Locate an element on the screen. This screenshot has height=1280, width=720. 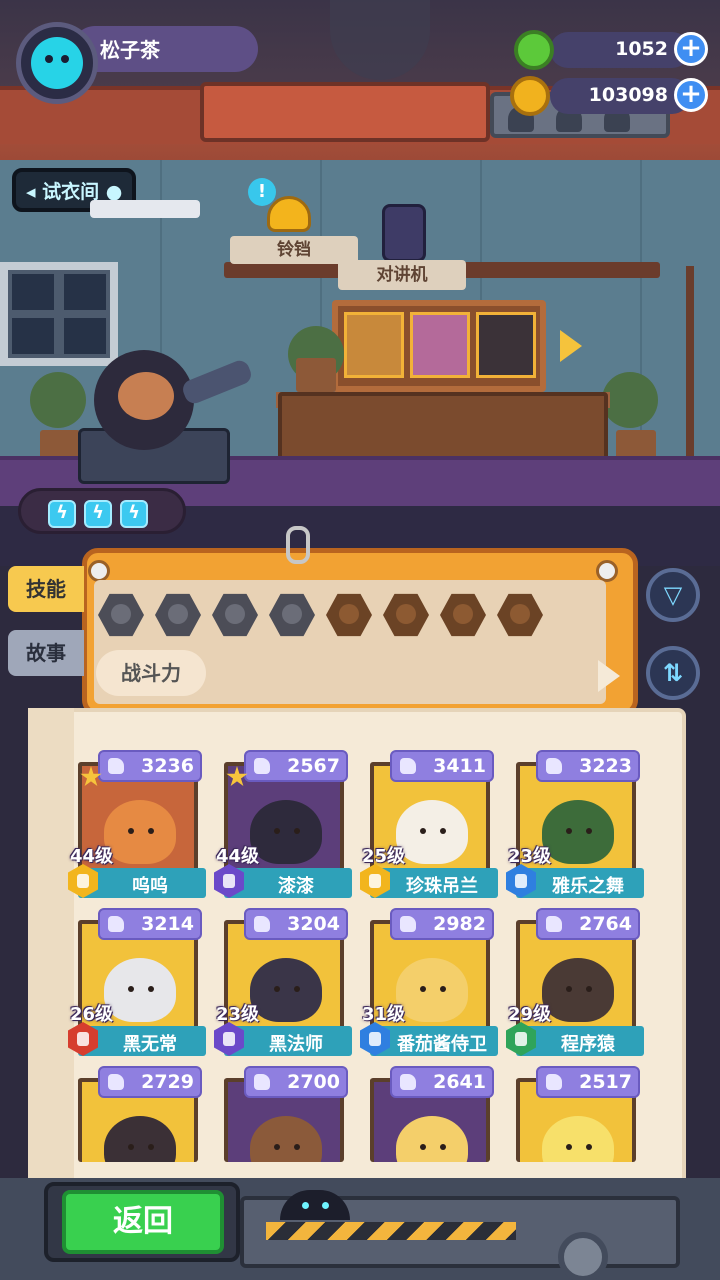
character-level: 31级 is located at coordinates (384, 1014).